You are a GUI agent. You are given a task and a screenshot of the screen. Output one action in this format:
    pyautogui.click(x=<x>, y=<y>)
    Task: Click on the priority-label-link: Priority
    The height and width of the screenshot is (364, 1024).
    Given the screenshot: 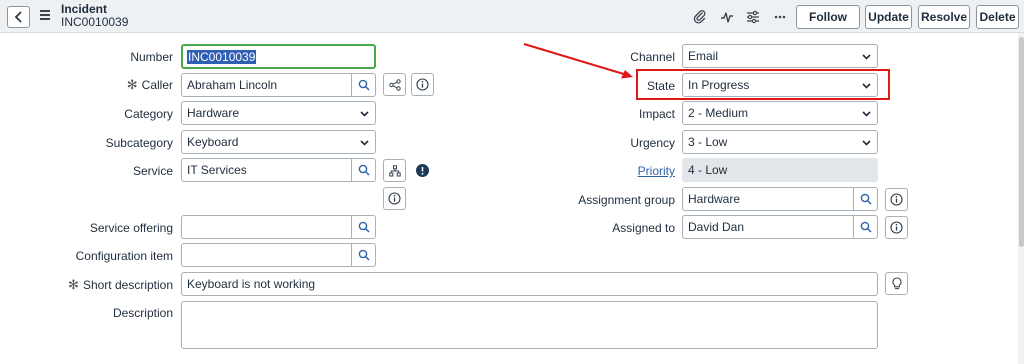 What is the action you would take?
    pyautogui.click(x=656, y=171)
    